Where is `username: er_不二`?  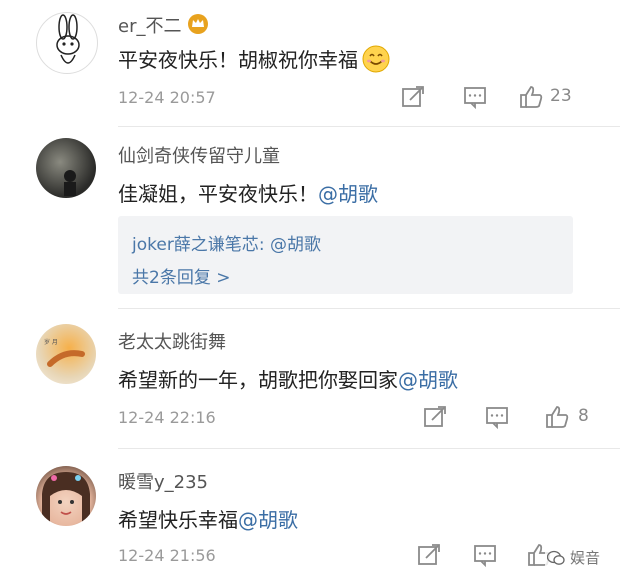 username: er_不二 is located at coordinates (163, 25).